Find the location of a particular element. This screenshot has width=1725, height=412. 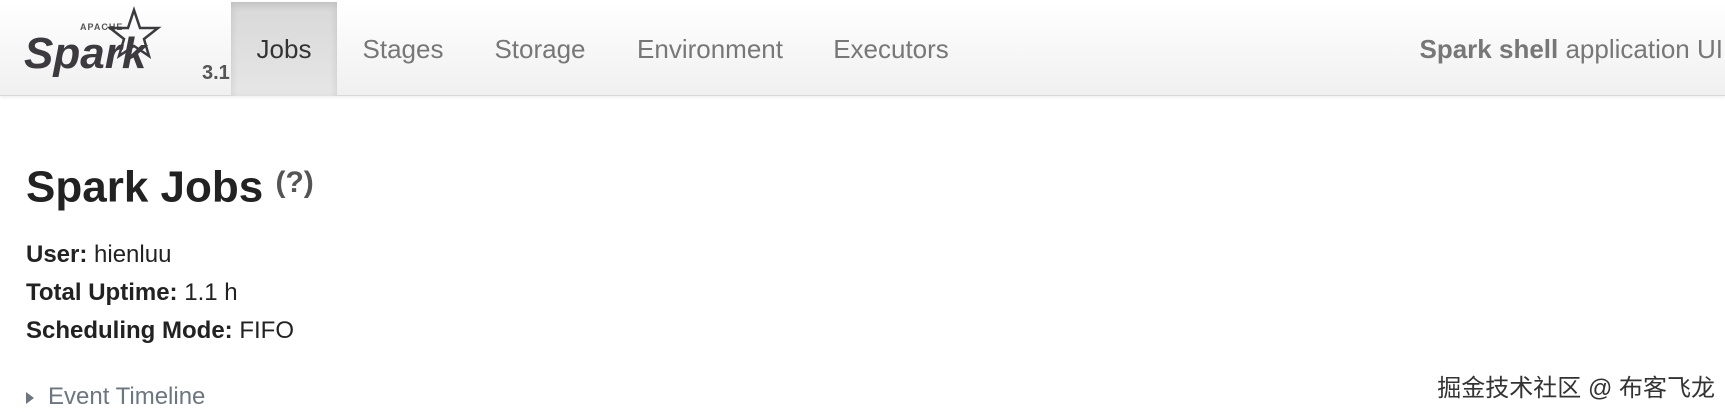

tab-environment: Environment is located at coordinates (710, 49).